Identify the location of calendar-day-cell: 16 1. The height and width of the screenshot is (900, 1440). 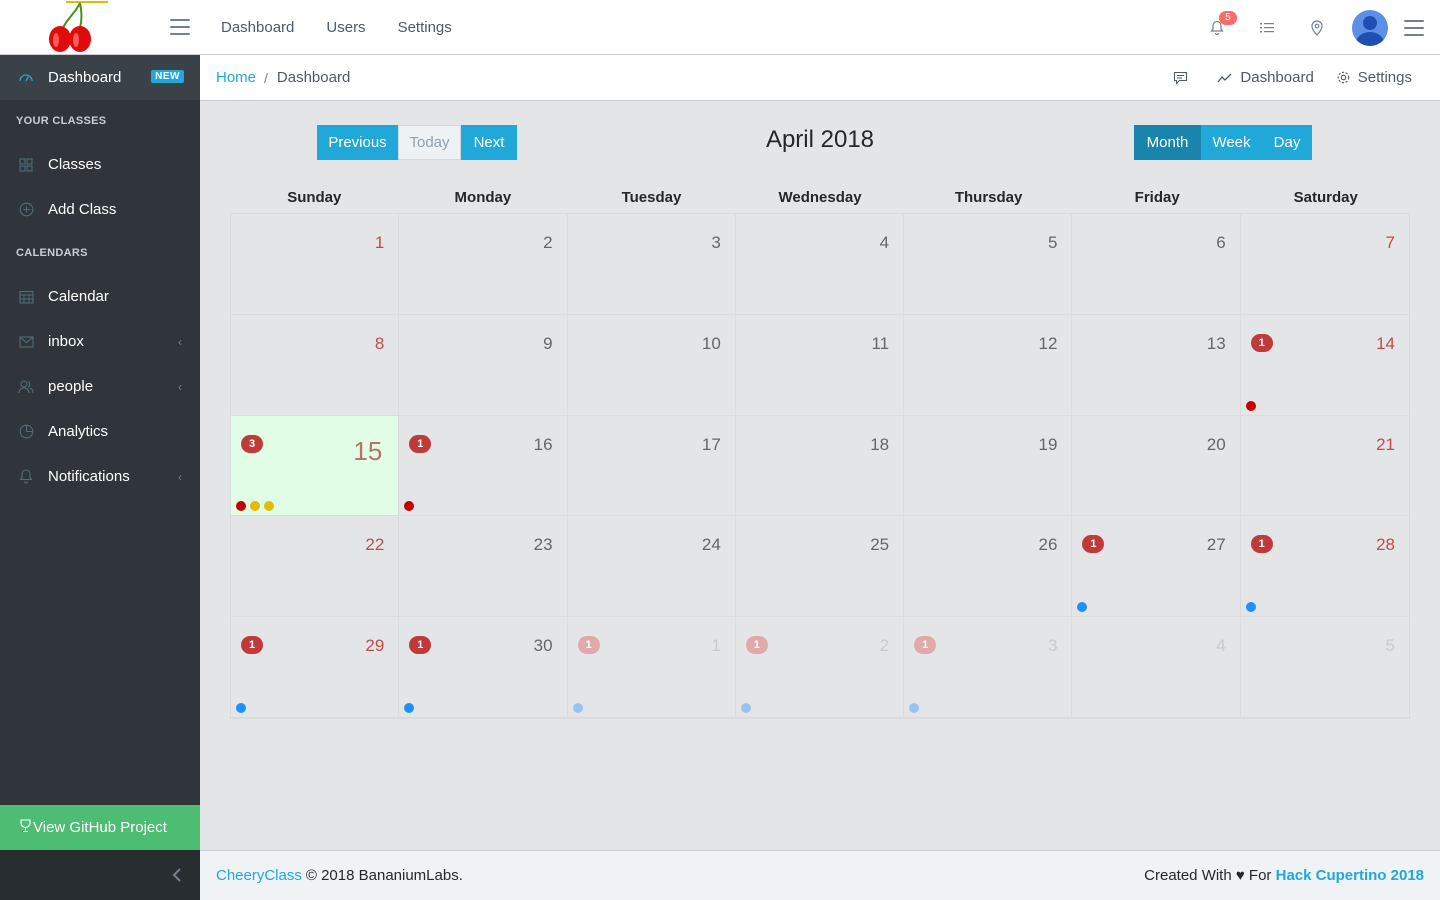
(483, 466).